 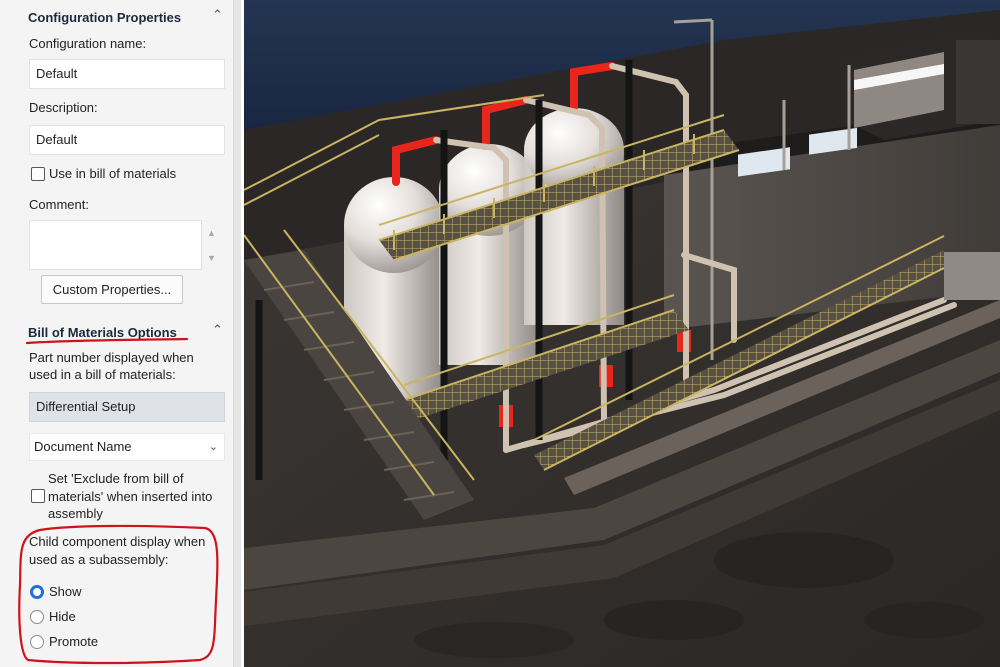 What do you see at coordinates (116, 478) in the screenshot?
I see `exclude-label-line1: Set 'Exclude from bill of` at bounding box center [116, 478].